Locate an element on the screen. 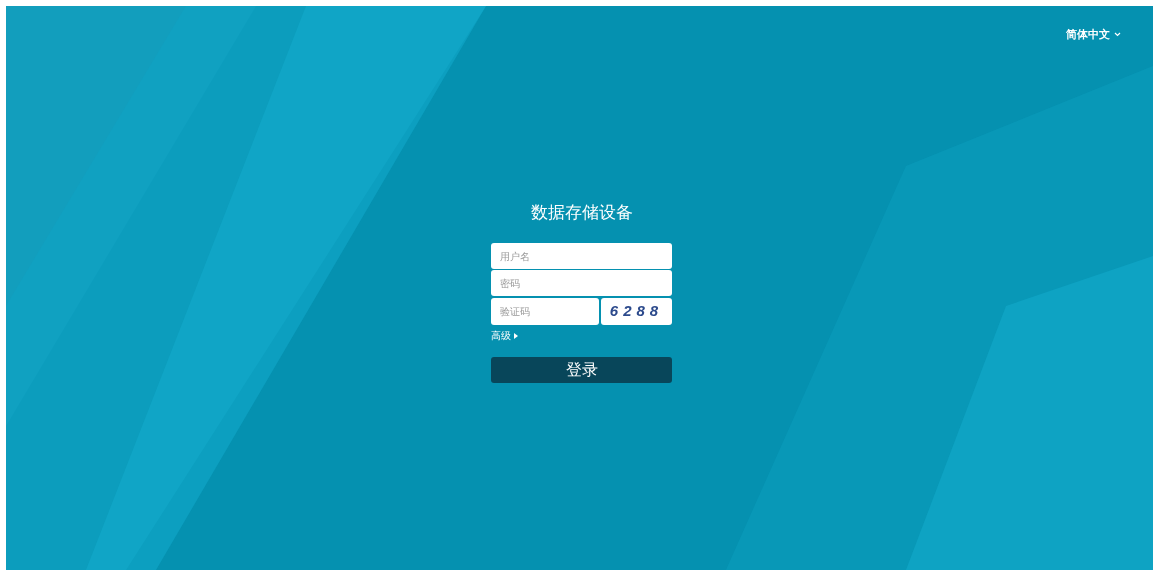 This screenshot has height=576, width=1159. password-field: 密码 is located at coordinates (581, 283).